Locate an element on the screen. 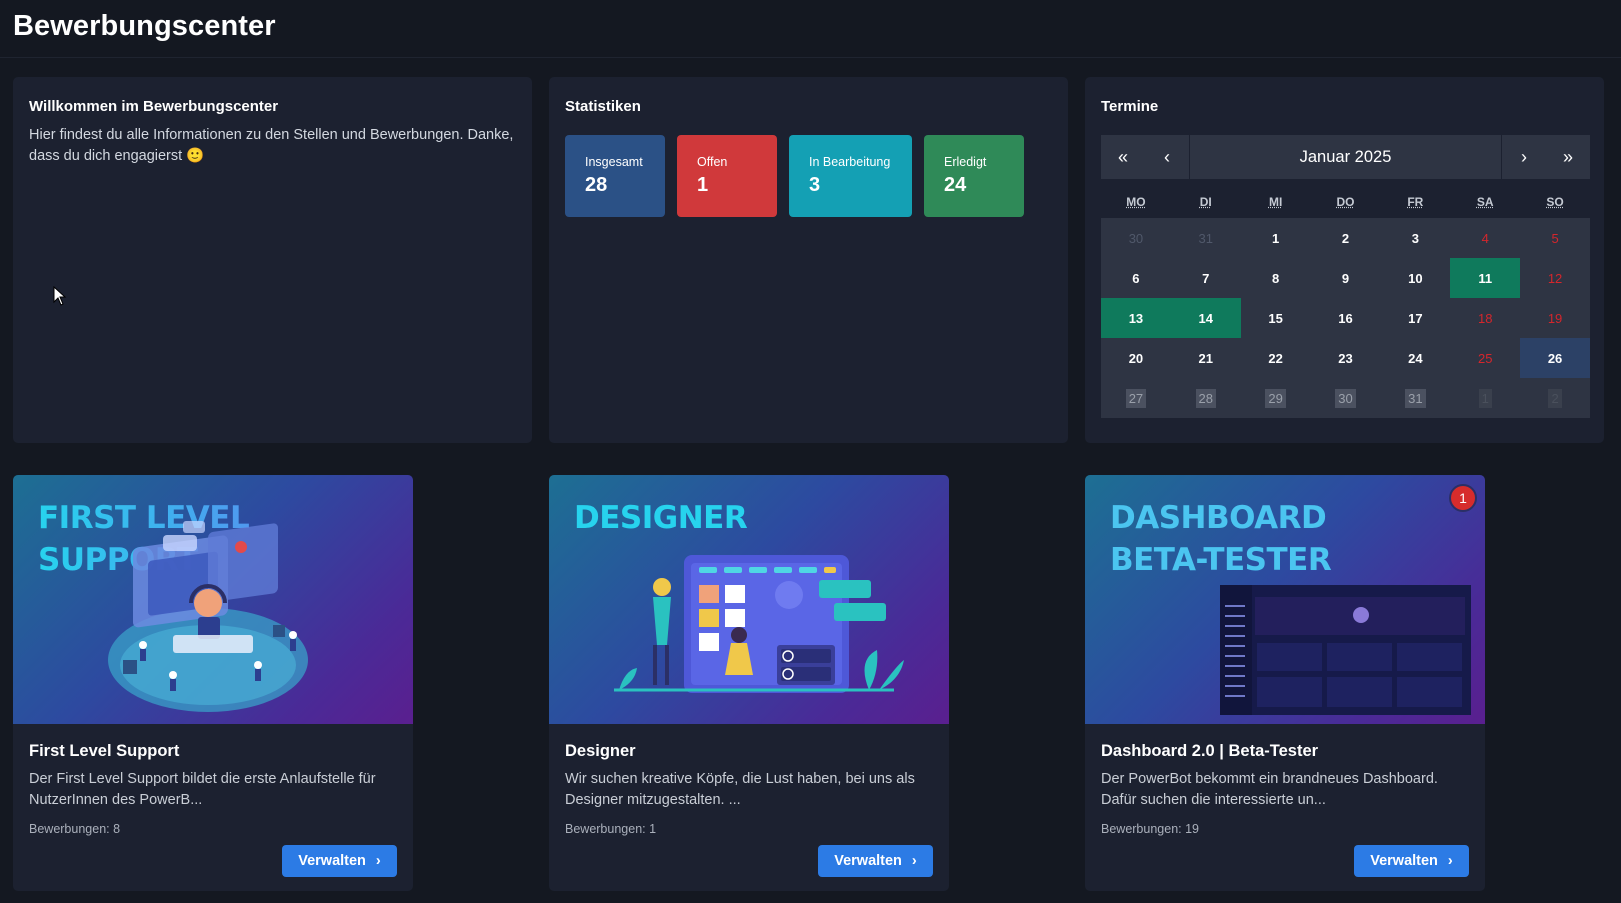 This screenshot has width=1621, height=903. calendar-day: 22 is located at coordinates (1275, 358).